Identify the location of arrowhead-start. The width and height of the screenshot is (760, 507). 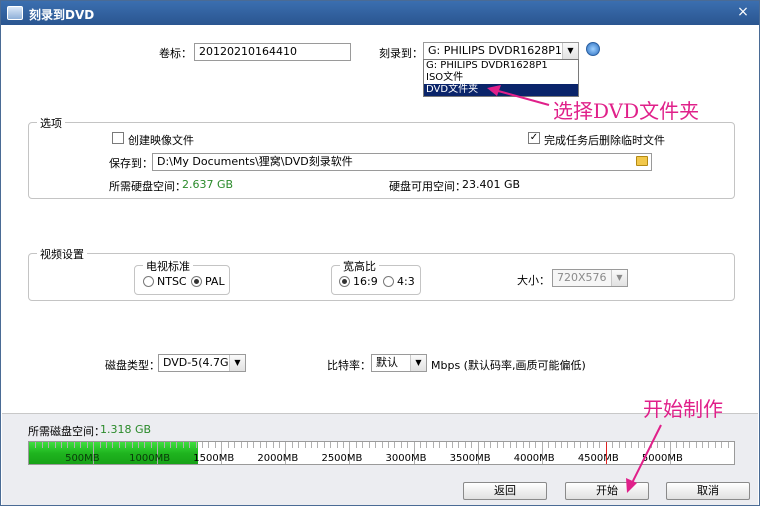
(631, 485).